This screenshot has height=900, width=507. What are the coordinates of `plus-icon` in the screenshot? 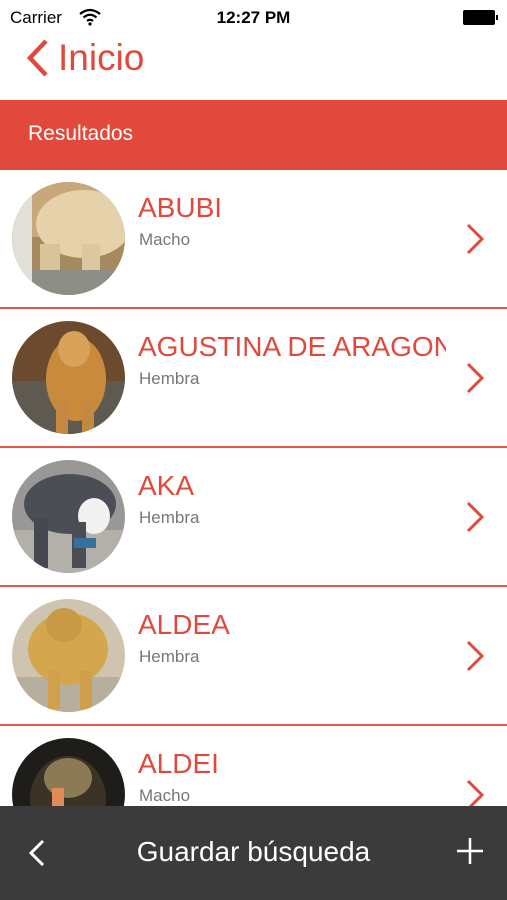 It's located at (470, 851).